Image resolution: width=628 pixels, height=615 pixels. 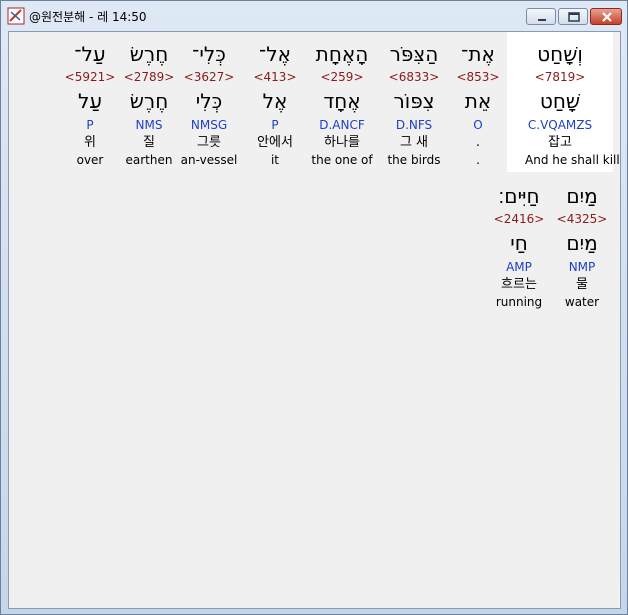 I want to click on maximize-button, so click(x=573, y=16).